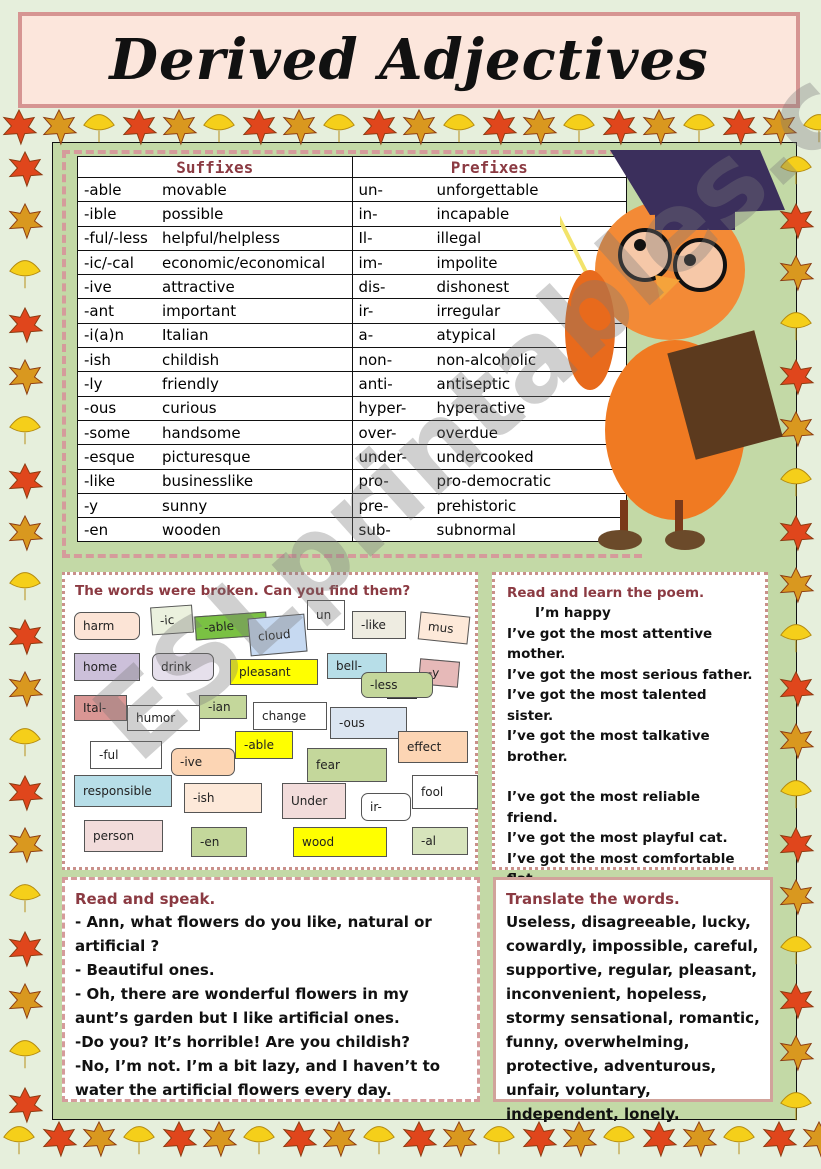 This screenshot has width=821, height=1169. What do you see at coordinates (172, 620) in the screenshot?
I see `word-chip: -ic` at bounding box center [172, 620].